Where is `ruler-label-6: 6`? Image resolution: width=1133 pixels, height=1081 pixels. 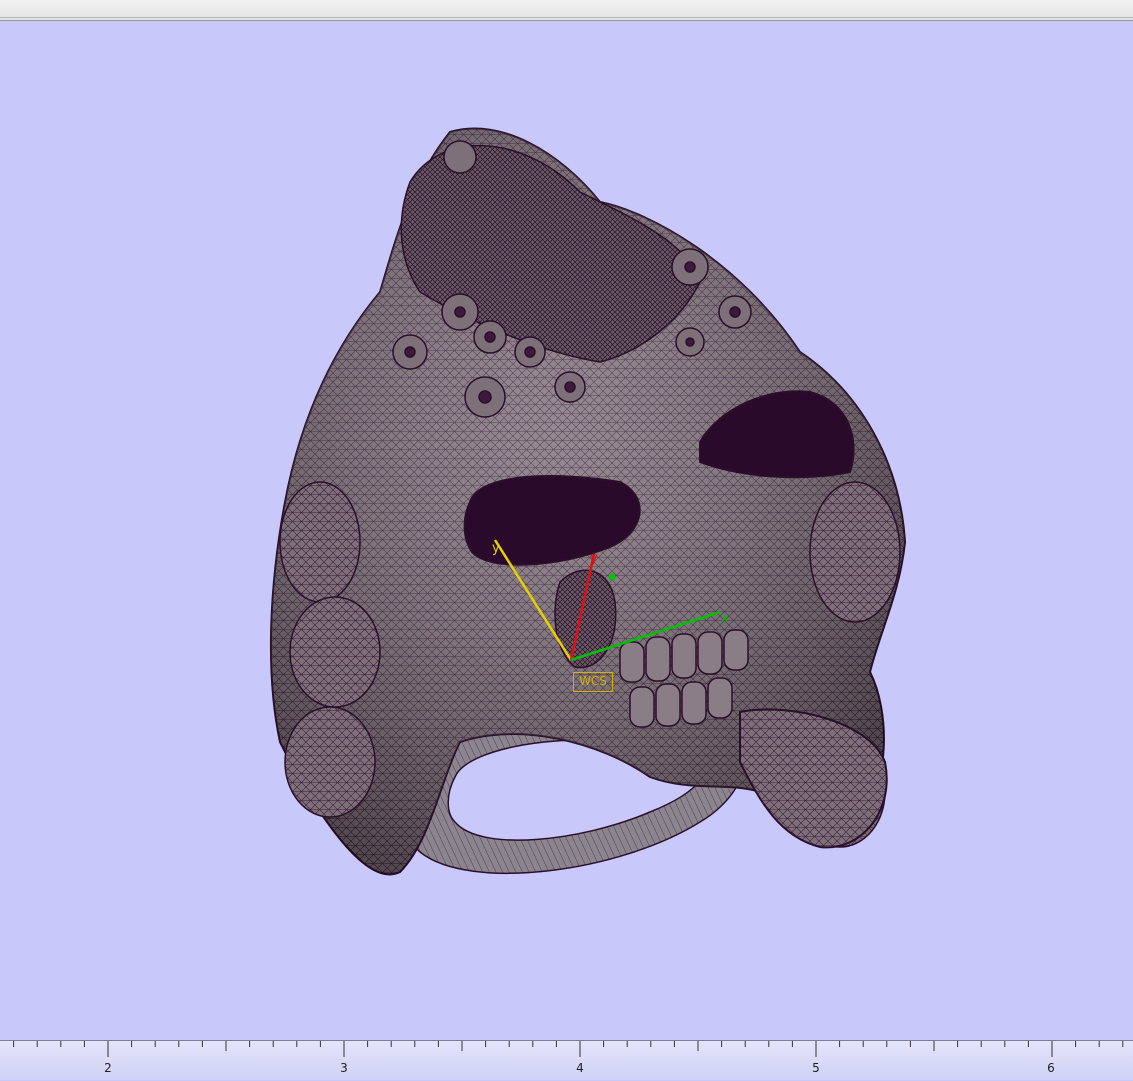
ruler-label-6: 6 is located at coordinates (1051, 1068).